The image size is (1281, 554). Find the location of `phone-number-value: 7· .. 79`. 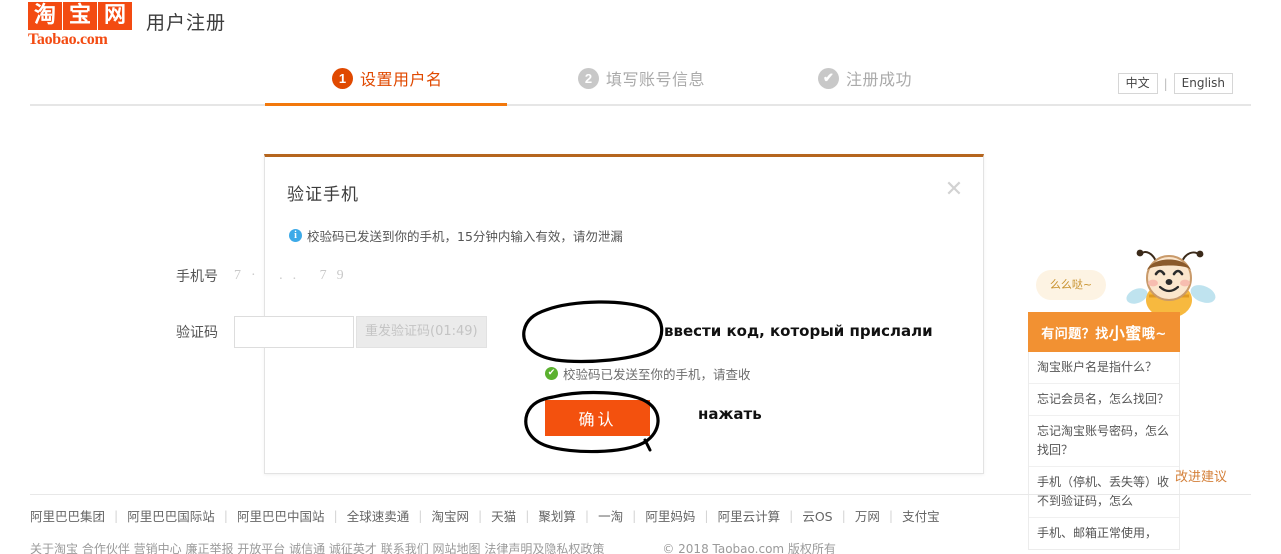

phone-number-value: 7· .. 79 is located at coordinates (294, 275).